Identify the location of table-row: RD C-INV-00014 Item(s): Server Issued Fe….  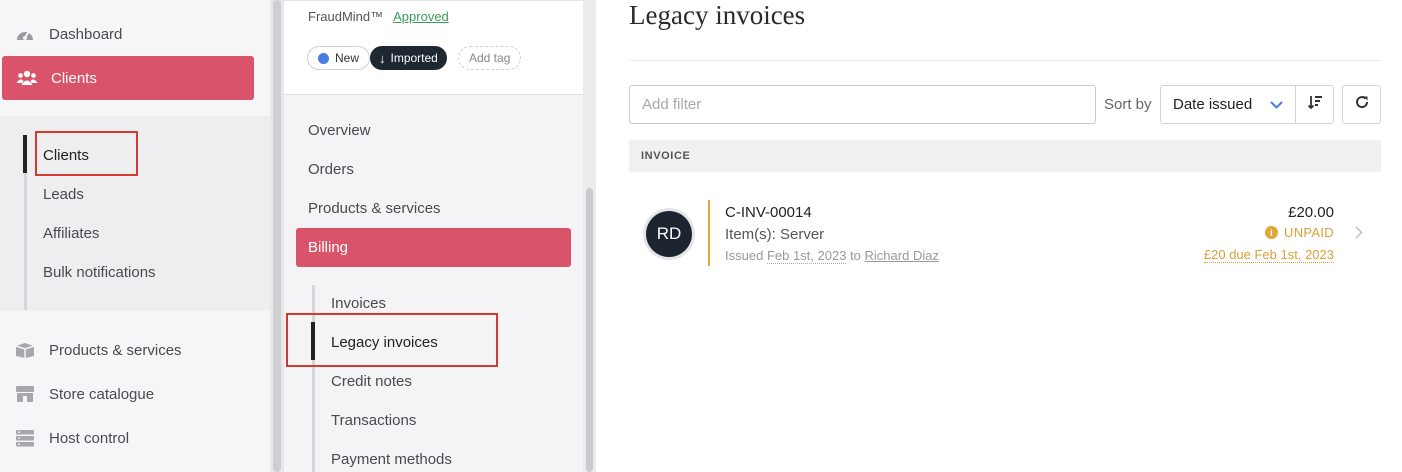
(1005, 232).